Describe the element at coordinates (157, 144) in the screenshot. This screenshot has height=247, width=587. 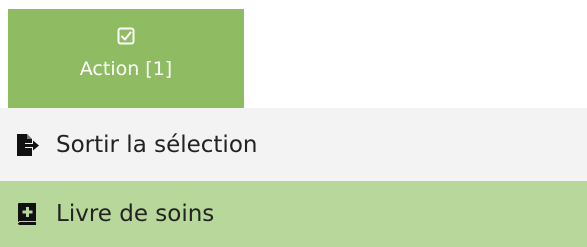
I see `menu-item-label: Sortir la sélection` at that location.